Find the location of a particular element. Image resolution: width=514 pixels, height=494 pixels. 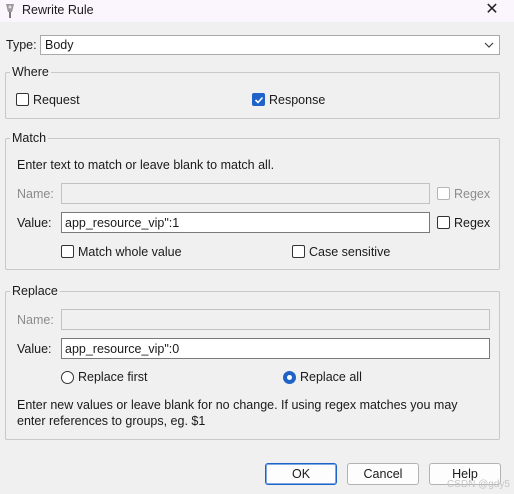

match-value-regex-label: Regex is located at coordinates (472, 223).